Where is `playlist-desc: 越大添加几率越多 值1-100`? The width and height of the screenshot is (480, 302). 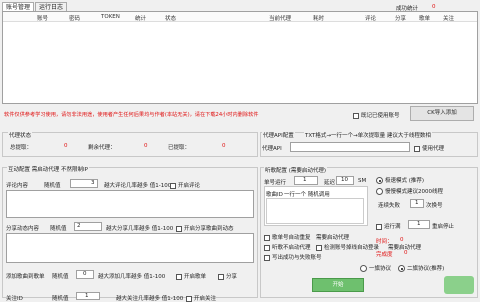
playlist-desc: 越大添加几率越多 值1-100 is located at coordinates (132, 277).